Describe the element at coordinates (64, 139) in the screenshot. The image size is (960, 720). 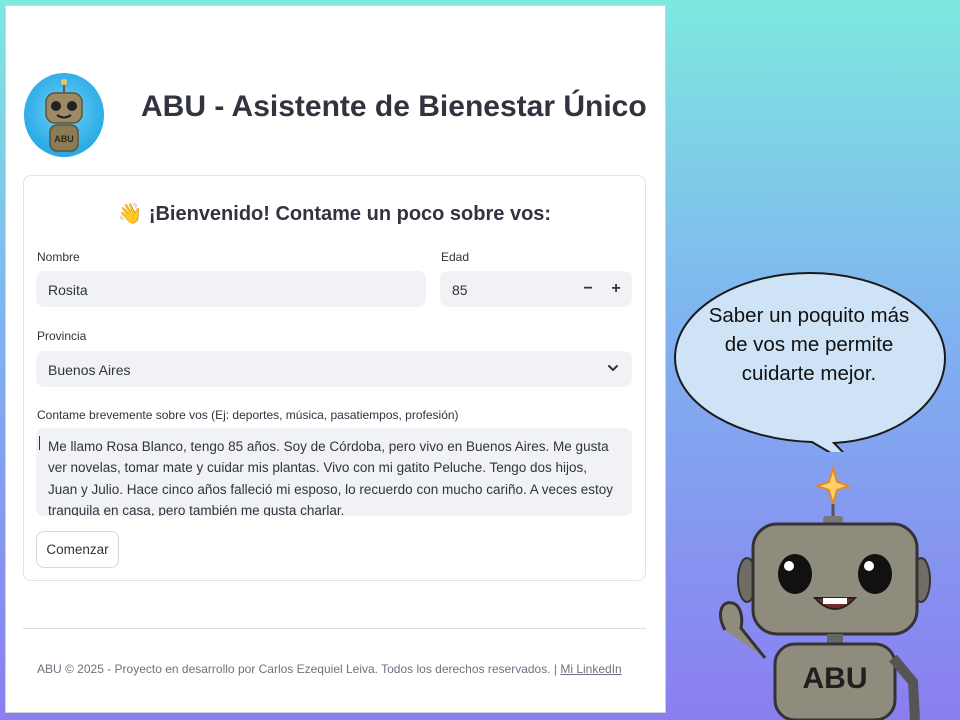
I see `logo-badge-text: ABU` at that location.